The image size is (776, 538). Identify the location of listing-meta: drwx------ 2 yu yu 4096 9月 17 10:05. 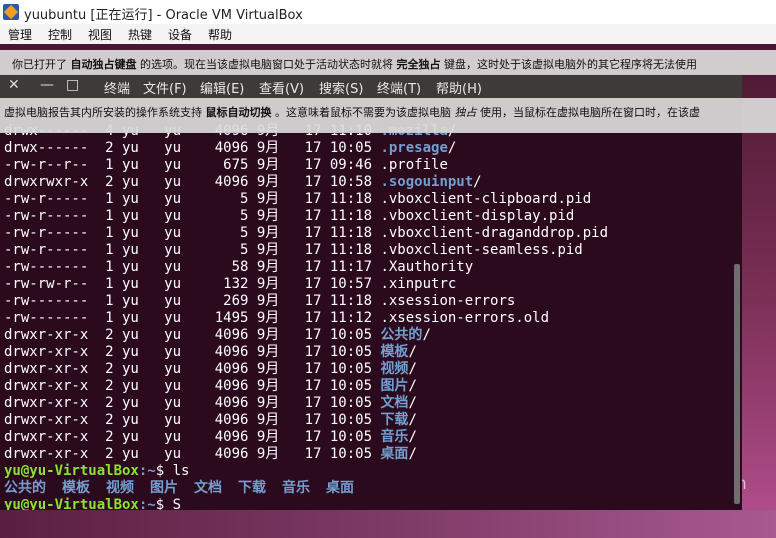
(192, 148).